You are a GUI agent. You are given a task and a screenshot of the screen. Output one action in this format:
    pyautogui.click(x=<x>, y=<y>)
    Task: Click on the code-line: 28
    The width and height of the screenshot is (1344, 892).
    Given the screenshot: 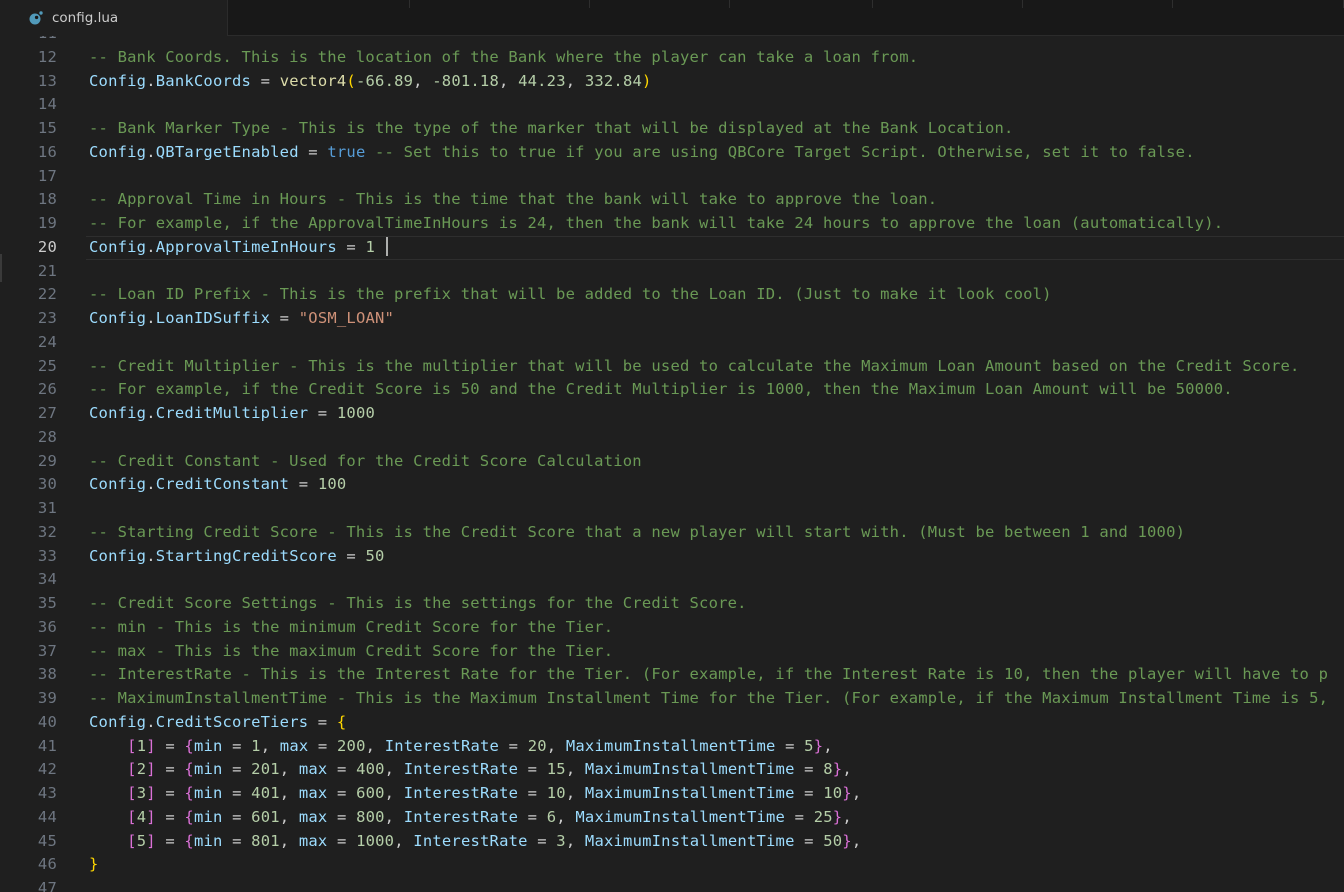 What is the action you would take?
    pyautogui.click(x=672, y=438)
    